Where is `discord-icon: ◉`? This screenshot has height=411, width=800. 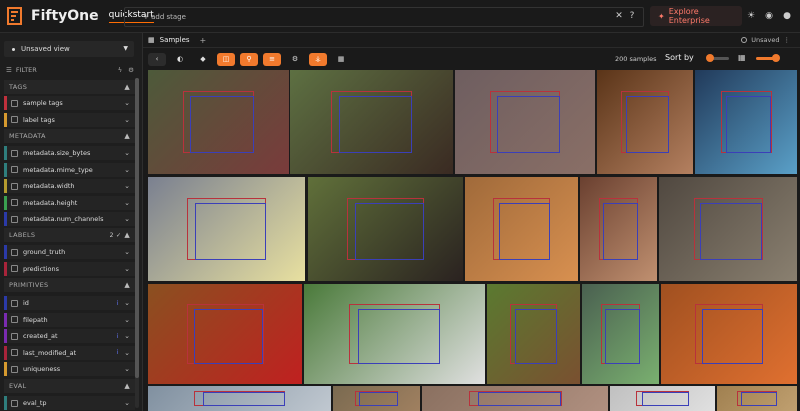
discord-icon: ◉ is located at coordinates (769, 16).